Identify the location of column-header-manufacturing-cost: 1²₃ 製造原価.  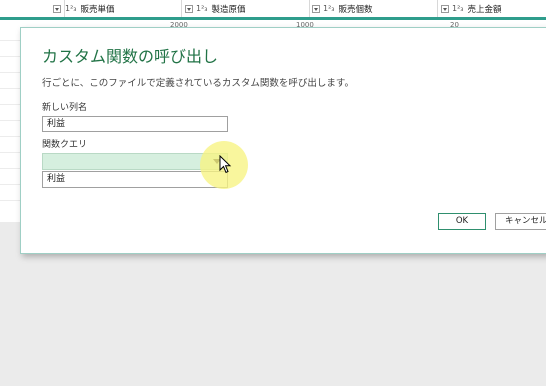
(246, 8).